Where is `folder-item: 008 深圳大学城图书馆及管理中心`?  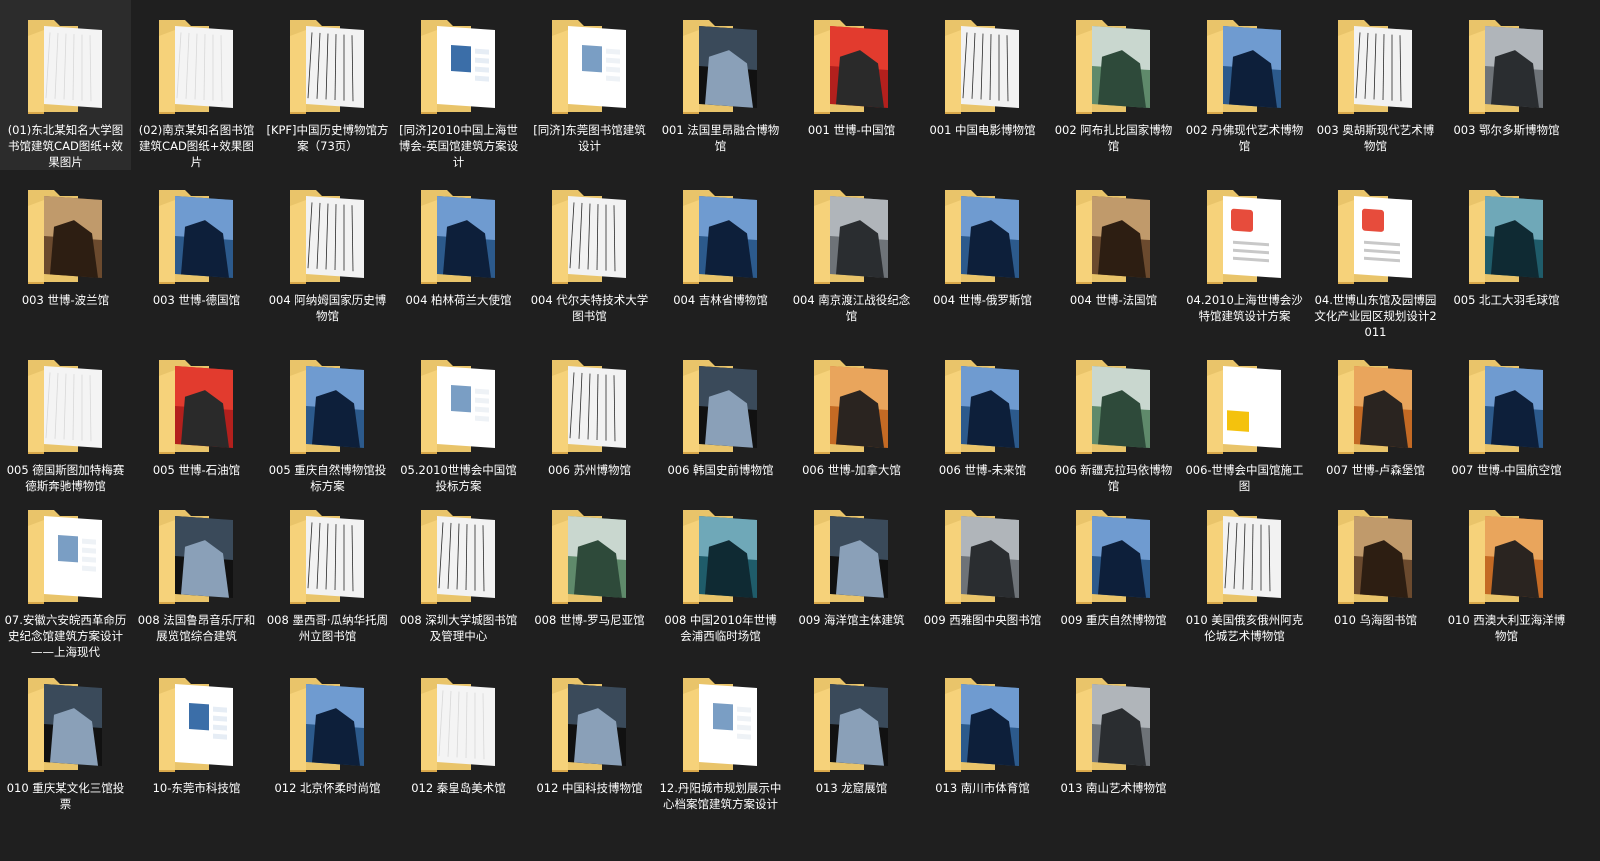 folder-item: 008 深圳大学城图书馆及管理中心 is located at coordinates (458, 574).